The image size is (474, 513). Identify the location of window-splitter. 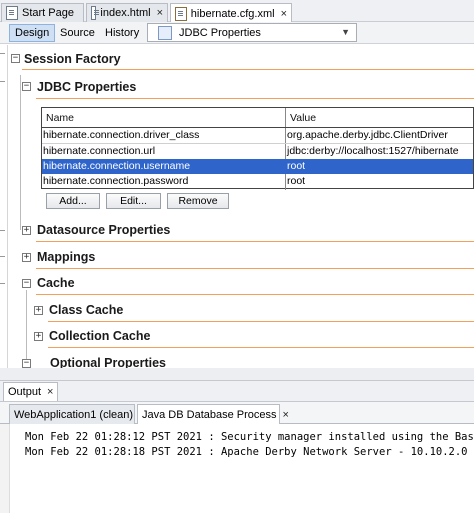
(237, 374).